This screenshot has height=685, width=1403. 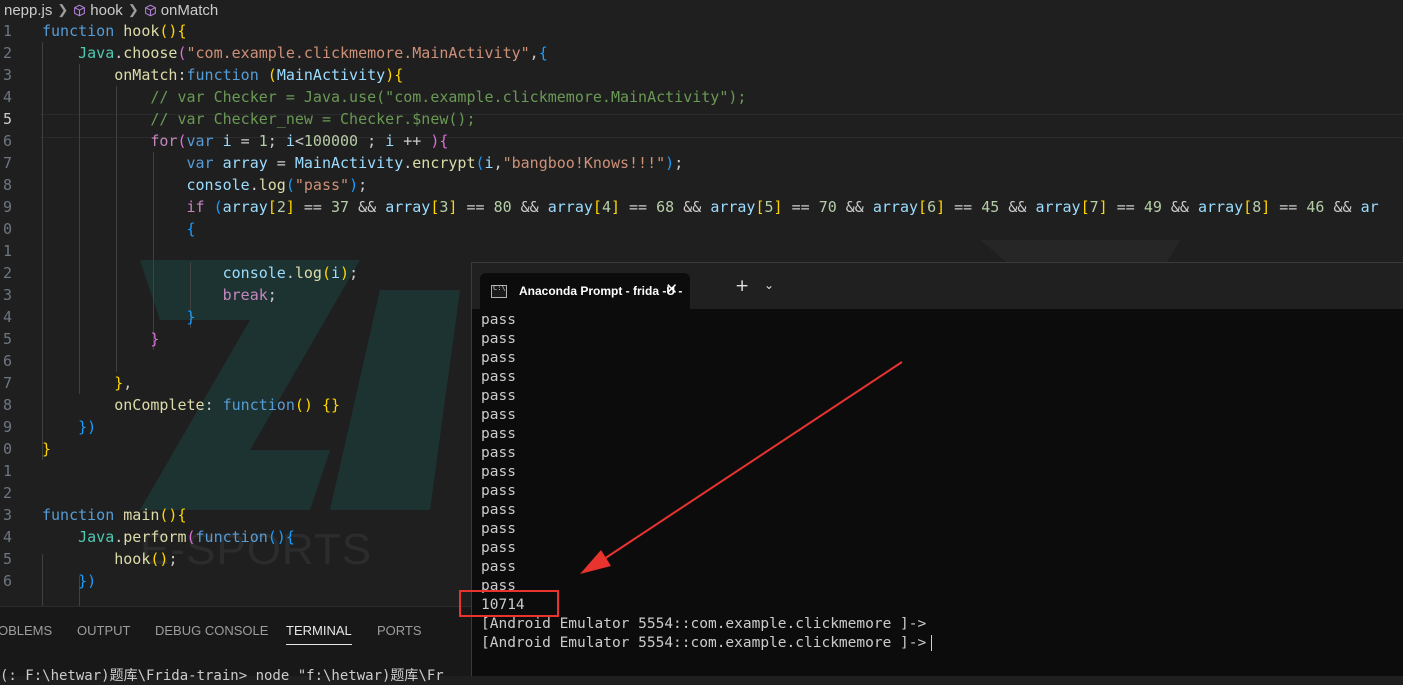 I want to click on breadcrumb-item-hook: hook, so click(x=98, y=10).